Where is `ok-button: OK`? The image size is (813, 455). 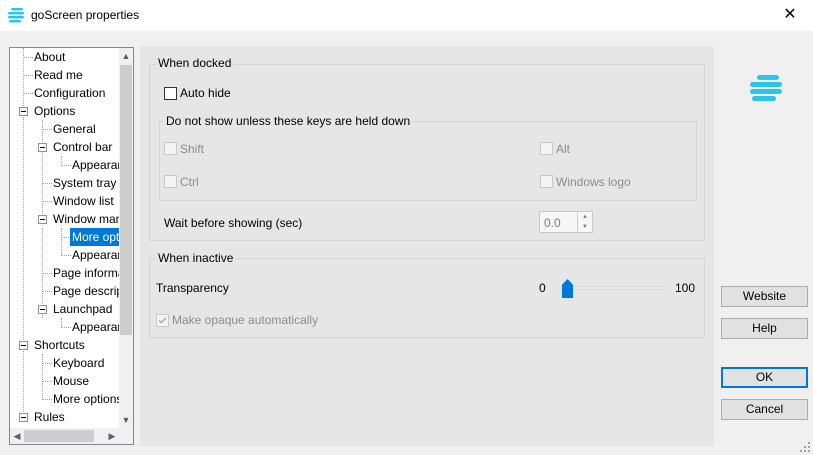 ok-button: OK is located at coordinates (764, 377).